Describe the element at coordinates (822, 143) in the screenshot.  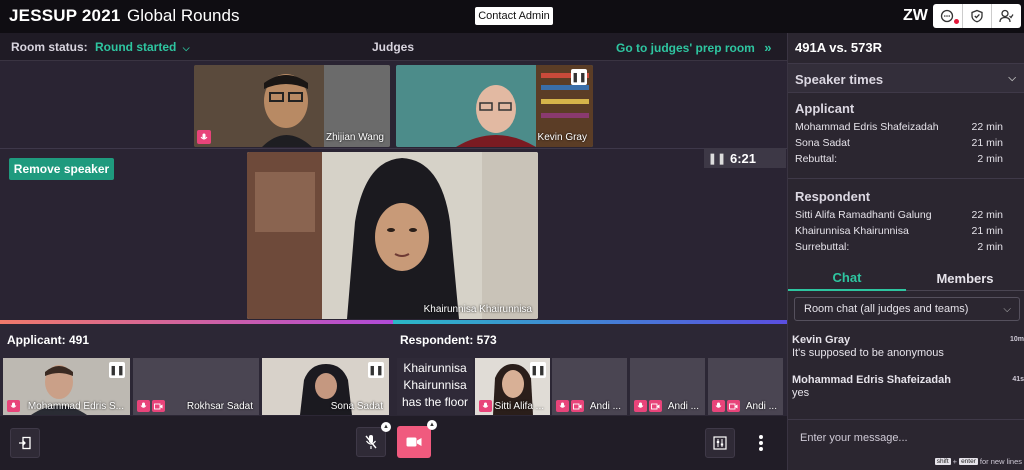
I see `speaker-name: Sona Sadat` at that location.